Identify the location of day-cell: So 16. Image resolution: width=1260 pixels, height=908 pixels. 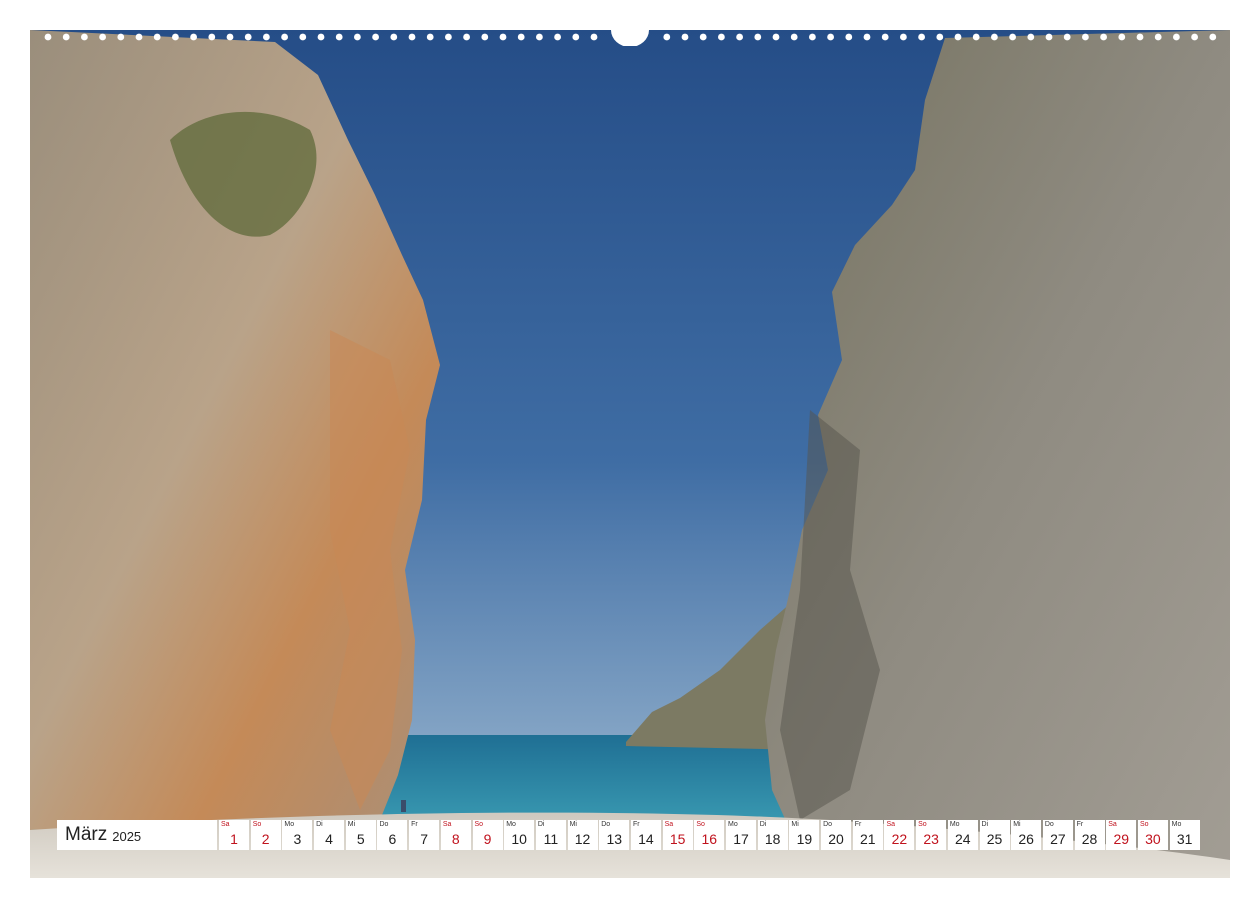
(709, 835).